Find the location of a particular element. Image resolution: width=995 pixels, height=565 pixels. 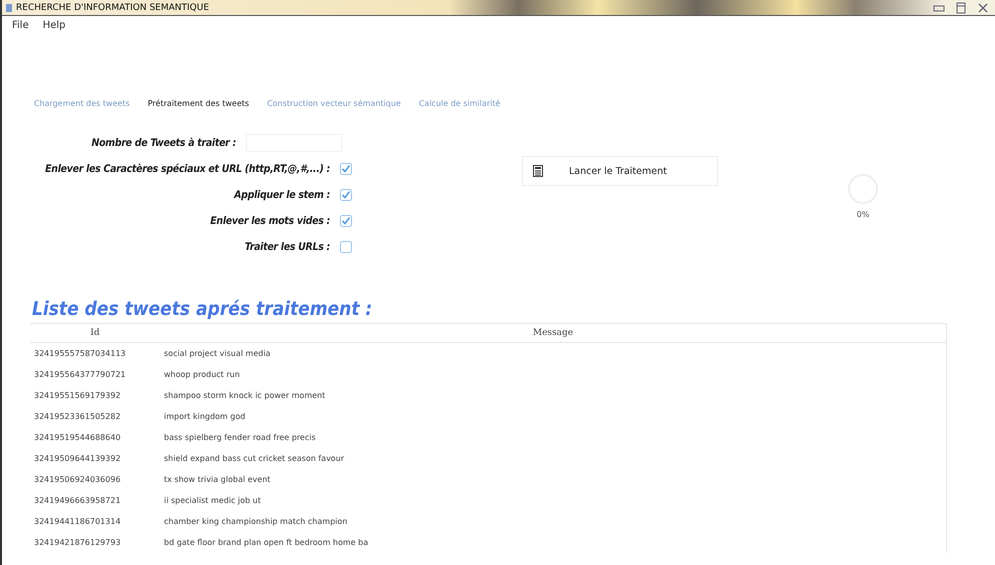

message-cell-text: social project visual media is located at coordinates (218, 353).